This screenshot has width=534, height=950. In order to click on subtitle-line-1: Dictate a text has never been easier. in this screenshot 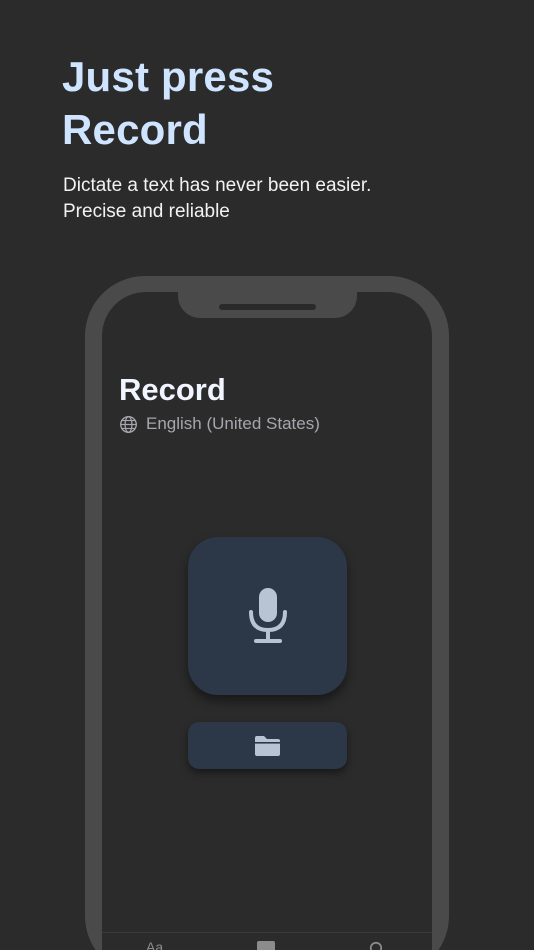, I will do `click(217, 185)`.